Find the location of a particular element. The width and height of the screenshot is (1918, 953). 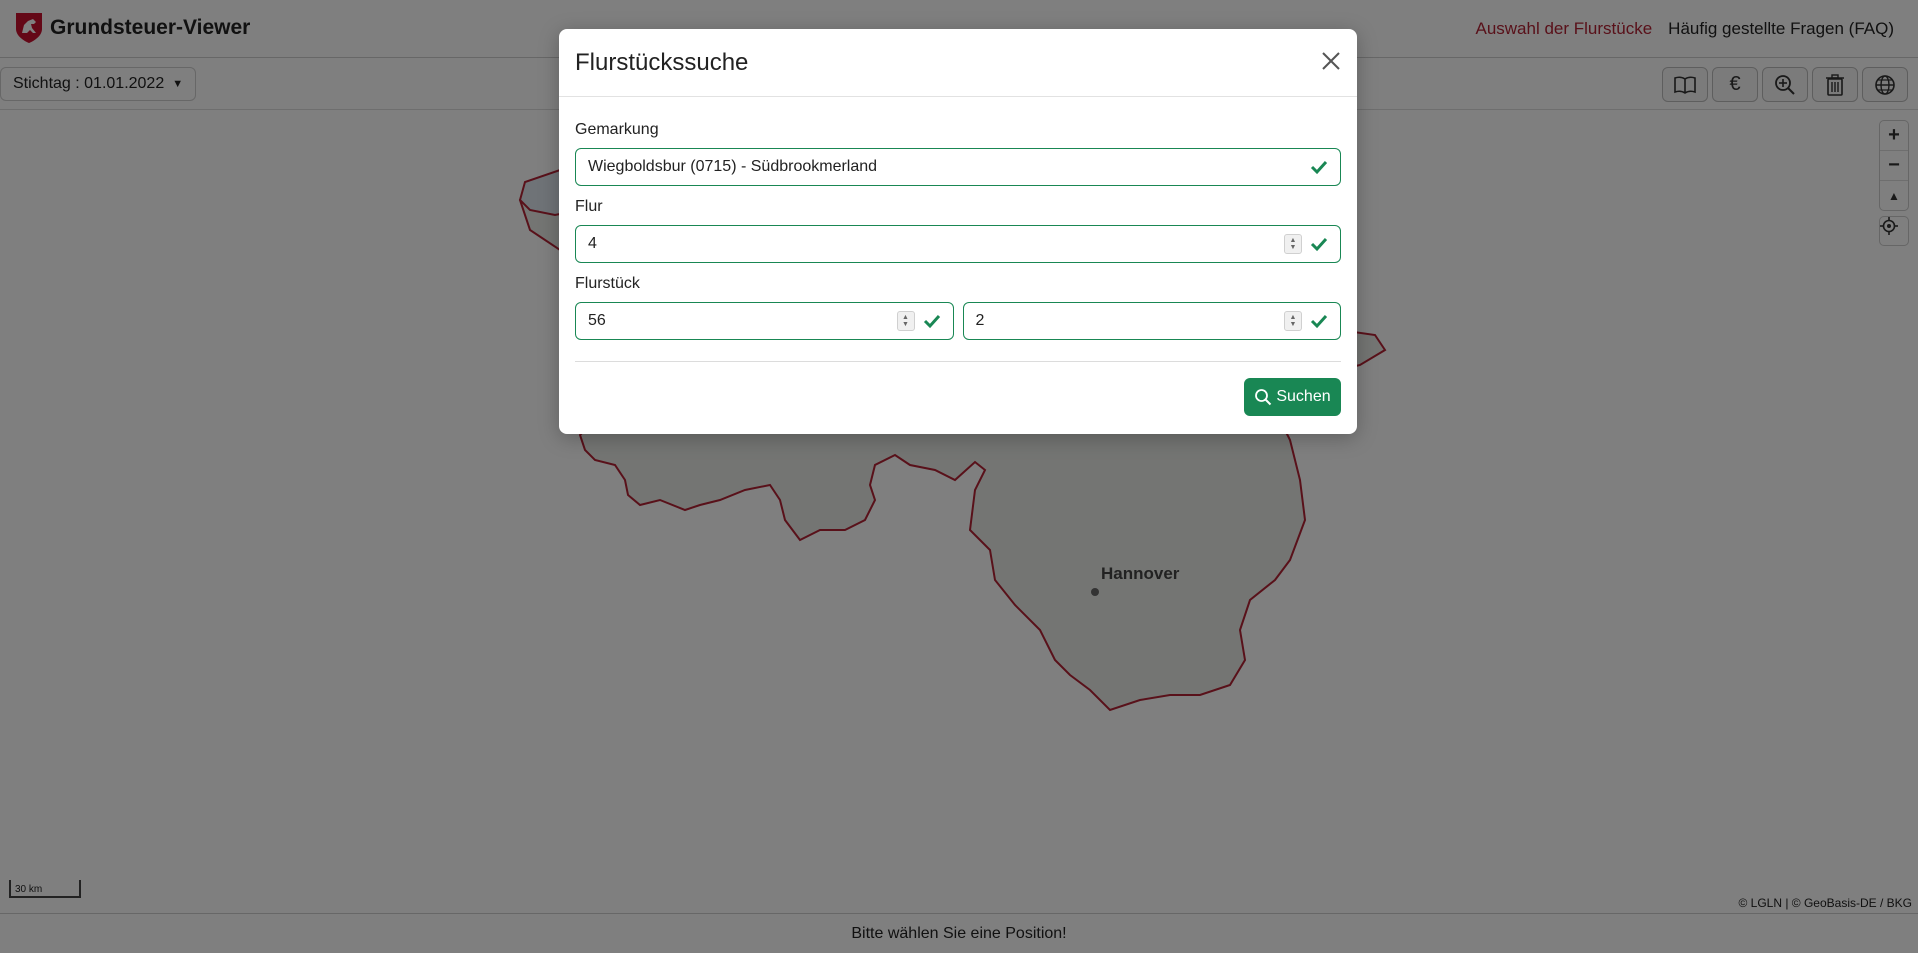

gemarkung-value: Wiegboldsbur (0715) - Südbrookmerland is located at coordinates (733, 166).